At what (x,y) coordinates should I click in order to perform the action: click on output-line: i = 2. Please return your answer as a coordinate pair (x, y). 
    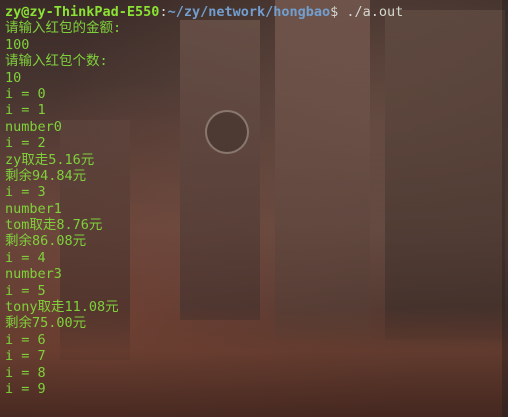
    Looking at the image, I should click on (25, 143).